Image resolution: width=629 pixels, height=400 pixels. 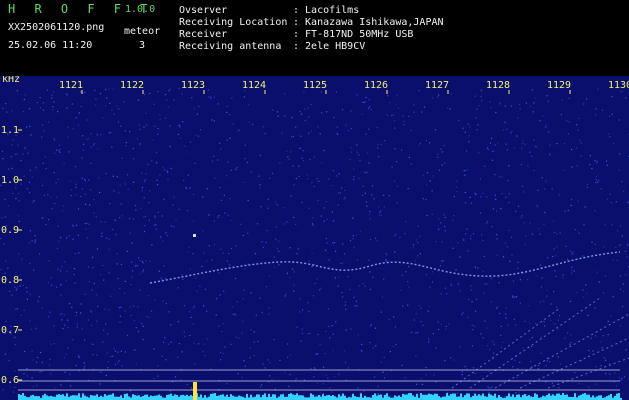 I want to click on freq-tick-label: 1.0, so click(x=10, y=180).